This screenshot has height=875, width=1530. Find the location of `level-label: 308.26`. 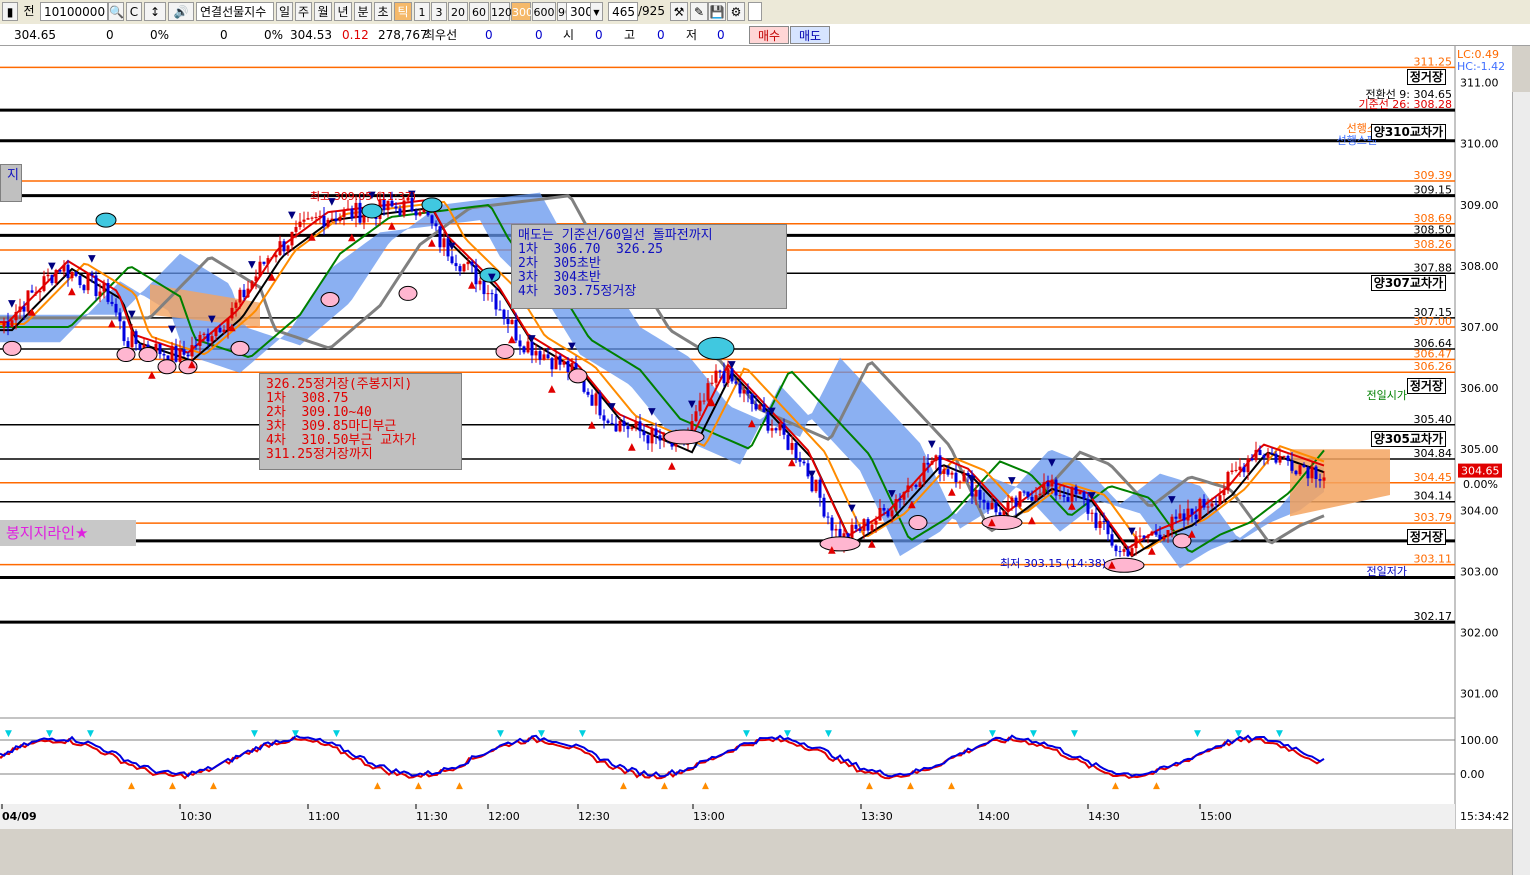

level-label: 308.26 is located at coordinates (1433, 244).